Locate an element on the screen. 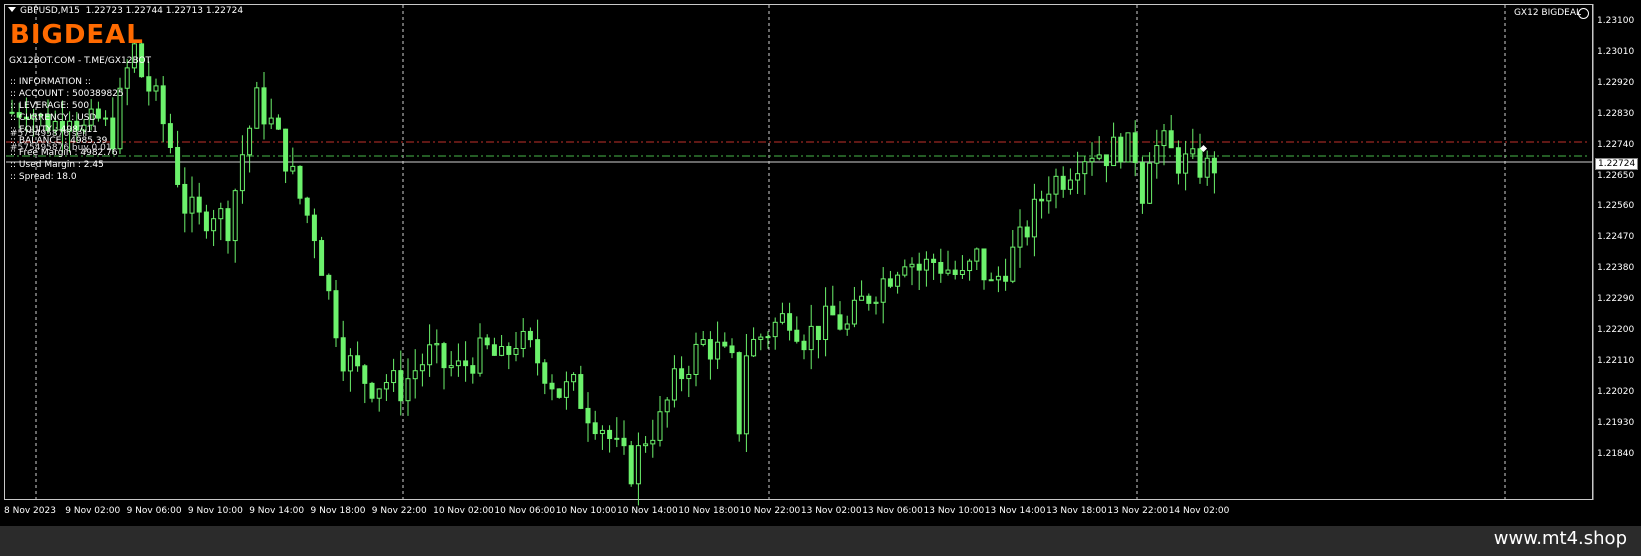 The image size is (1641, 556). time-tick: 13 Nov 06:00 is located at coordinates (892, 511).